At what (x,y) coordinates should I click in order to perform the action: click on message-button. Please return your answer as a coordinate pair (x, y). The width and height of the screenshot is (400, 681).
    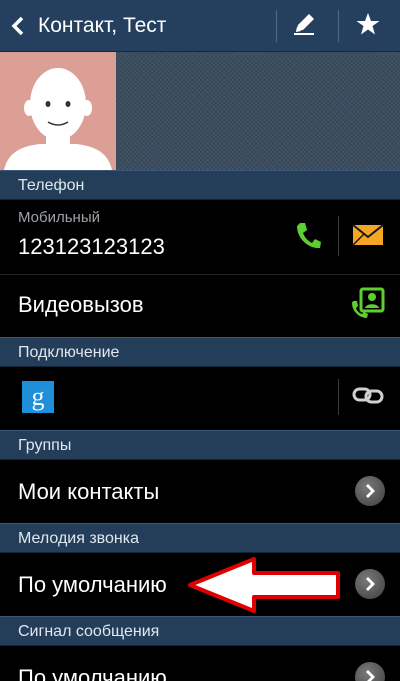
    Looking at the image, I should click on (368, 237).